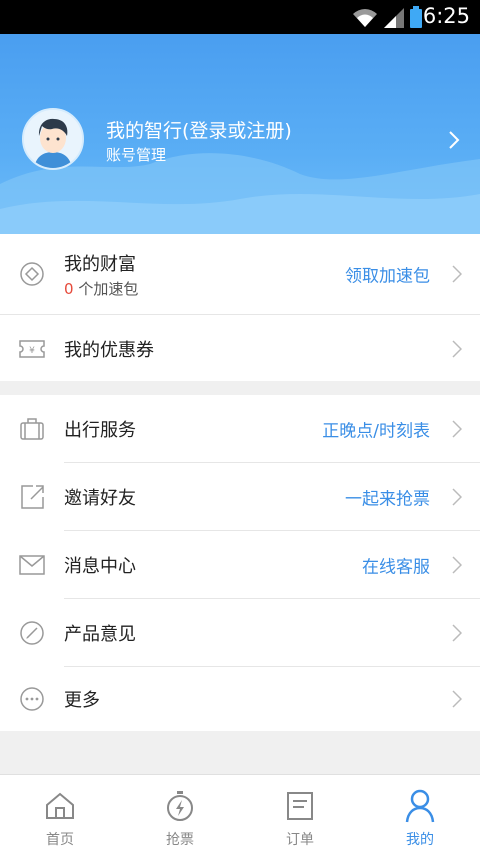 This screenshot has width=480, height=854. I want to click on my-wealth-row: 我的财富 0 个加速包 领取加速包, so click(240, 274).